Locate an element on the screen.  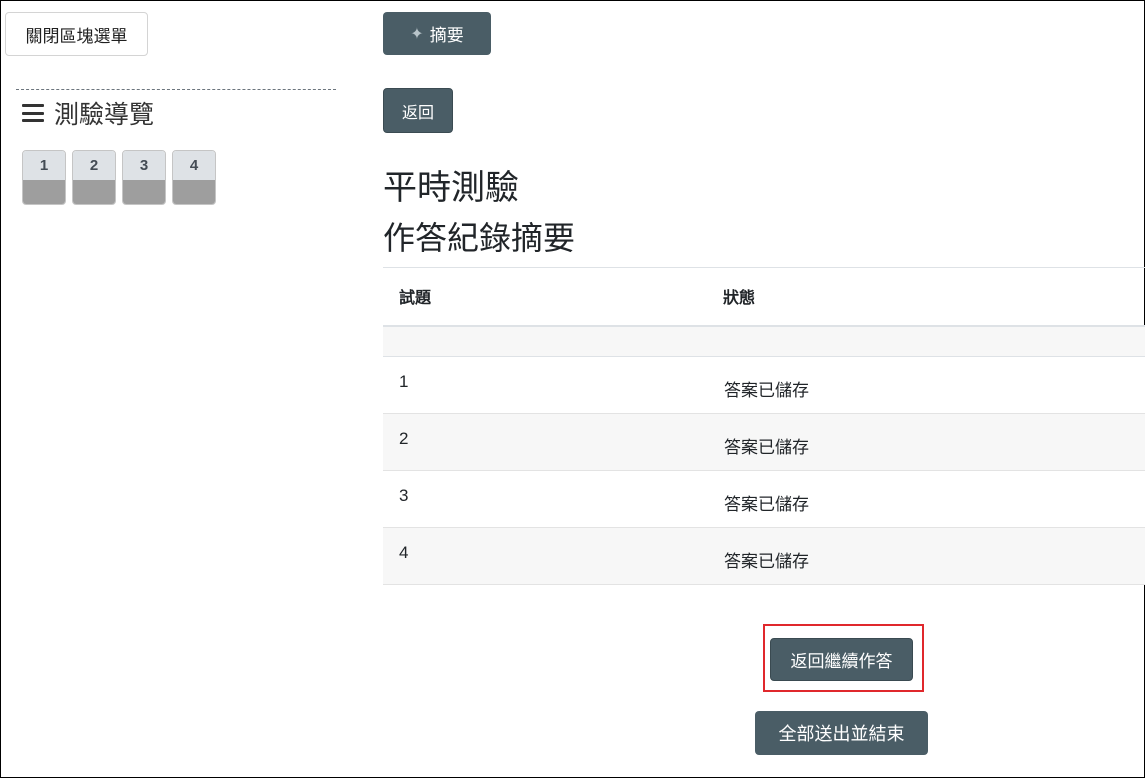
table-spacer-row is located at coordinates (764, 341).